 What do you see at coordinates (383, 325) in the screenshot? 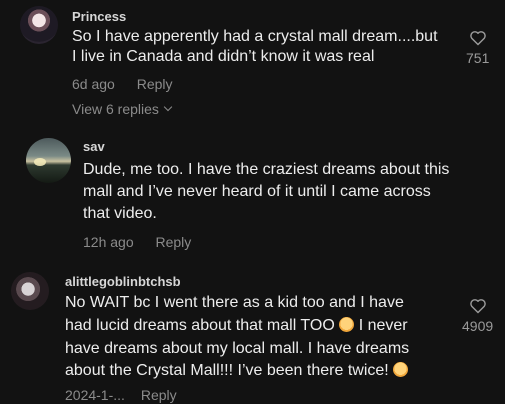
I see `comment-text-fragment: I never` at bounding box center [383, 325].